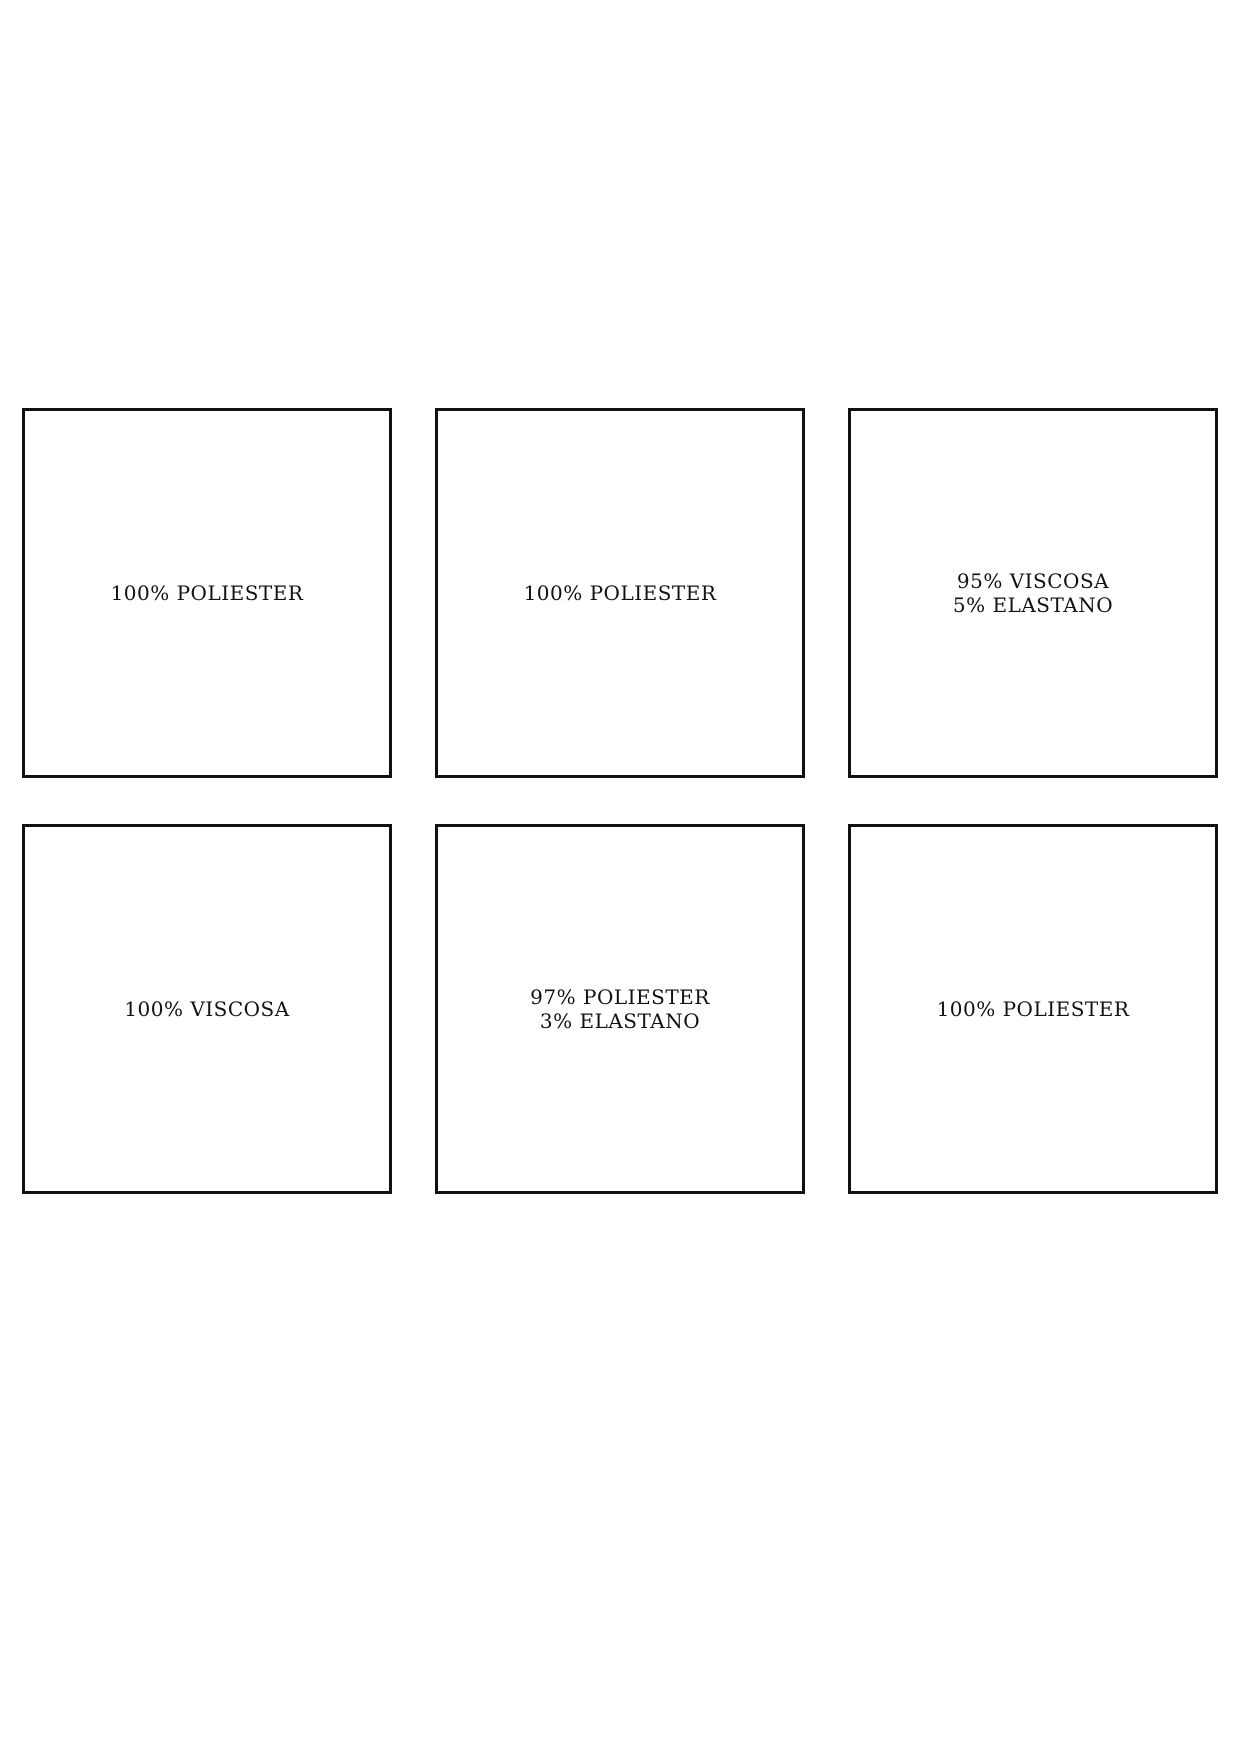  What do you see at coordinates (620, 1021) in the screenshot?
I see `composition-line: 3% ELASTANO` at bounding box center [620, 1021].